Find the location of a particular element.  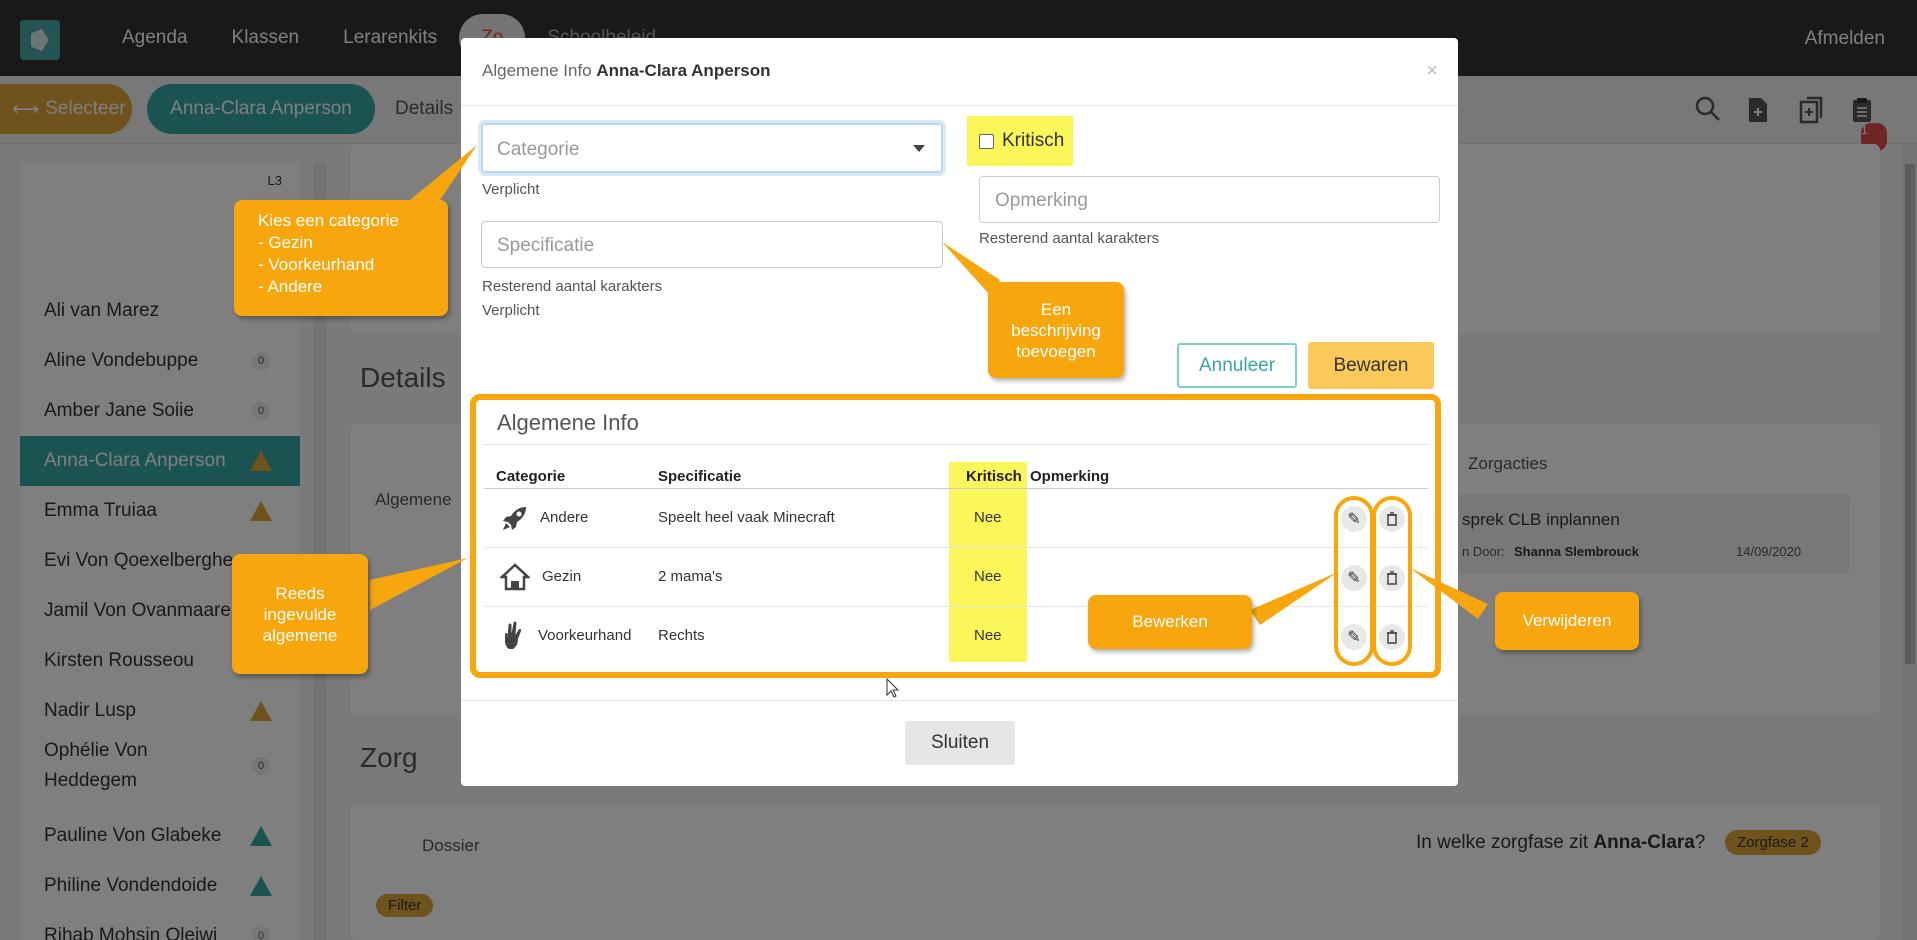

callout-description-line: beschrijving is located at coordinates (1056, 330).